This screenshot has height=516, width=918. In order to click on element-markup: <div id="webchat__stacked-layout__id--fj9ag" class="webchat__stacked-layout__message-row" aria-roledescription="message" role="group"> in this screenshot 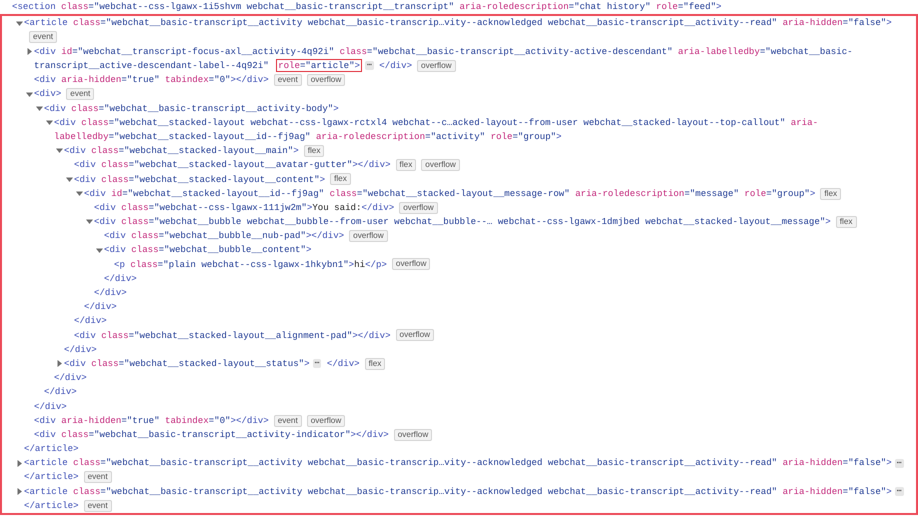, I will do `click(450, 193)`.